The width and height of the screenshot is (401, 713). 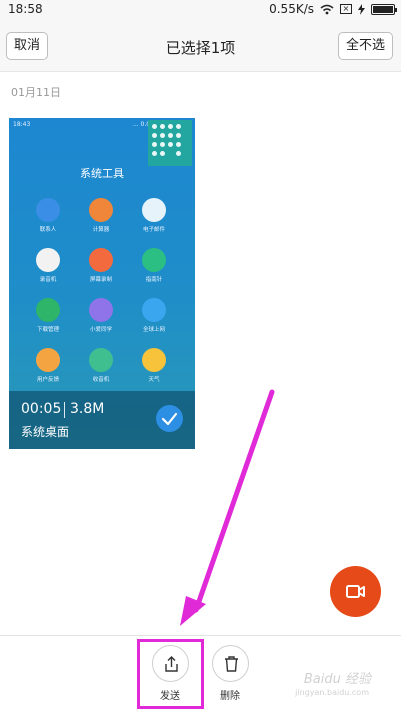 I want to click on watermark: Baidu 经验, so click(x=337, y=679).